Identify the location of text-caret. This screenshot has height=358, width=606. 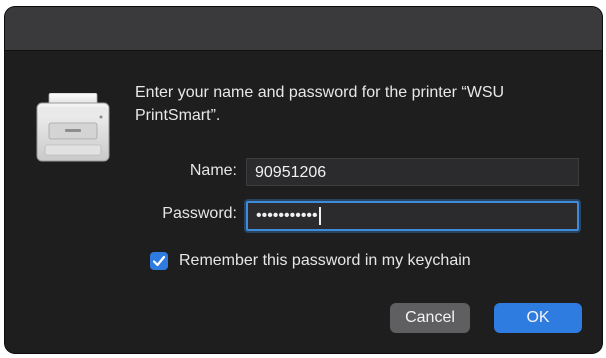
(319, 215).